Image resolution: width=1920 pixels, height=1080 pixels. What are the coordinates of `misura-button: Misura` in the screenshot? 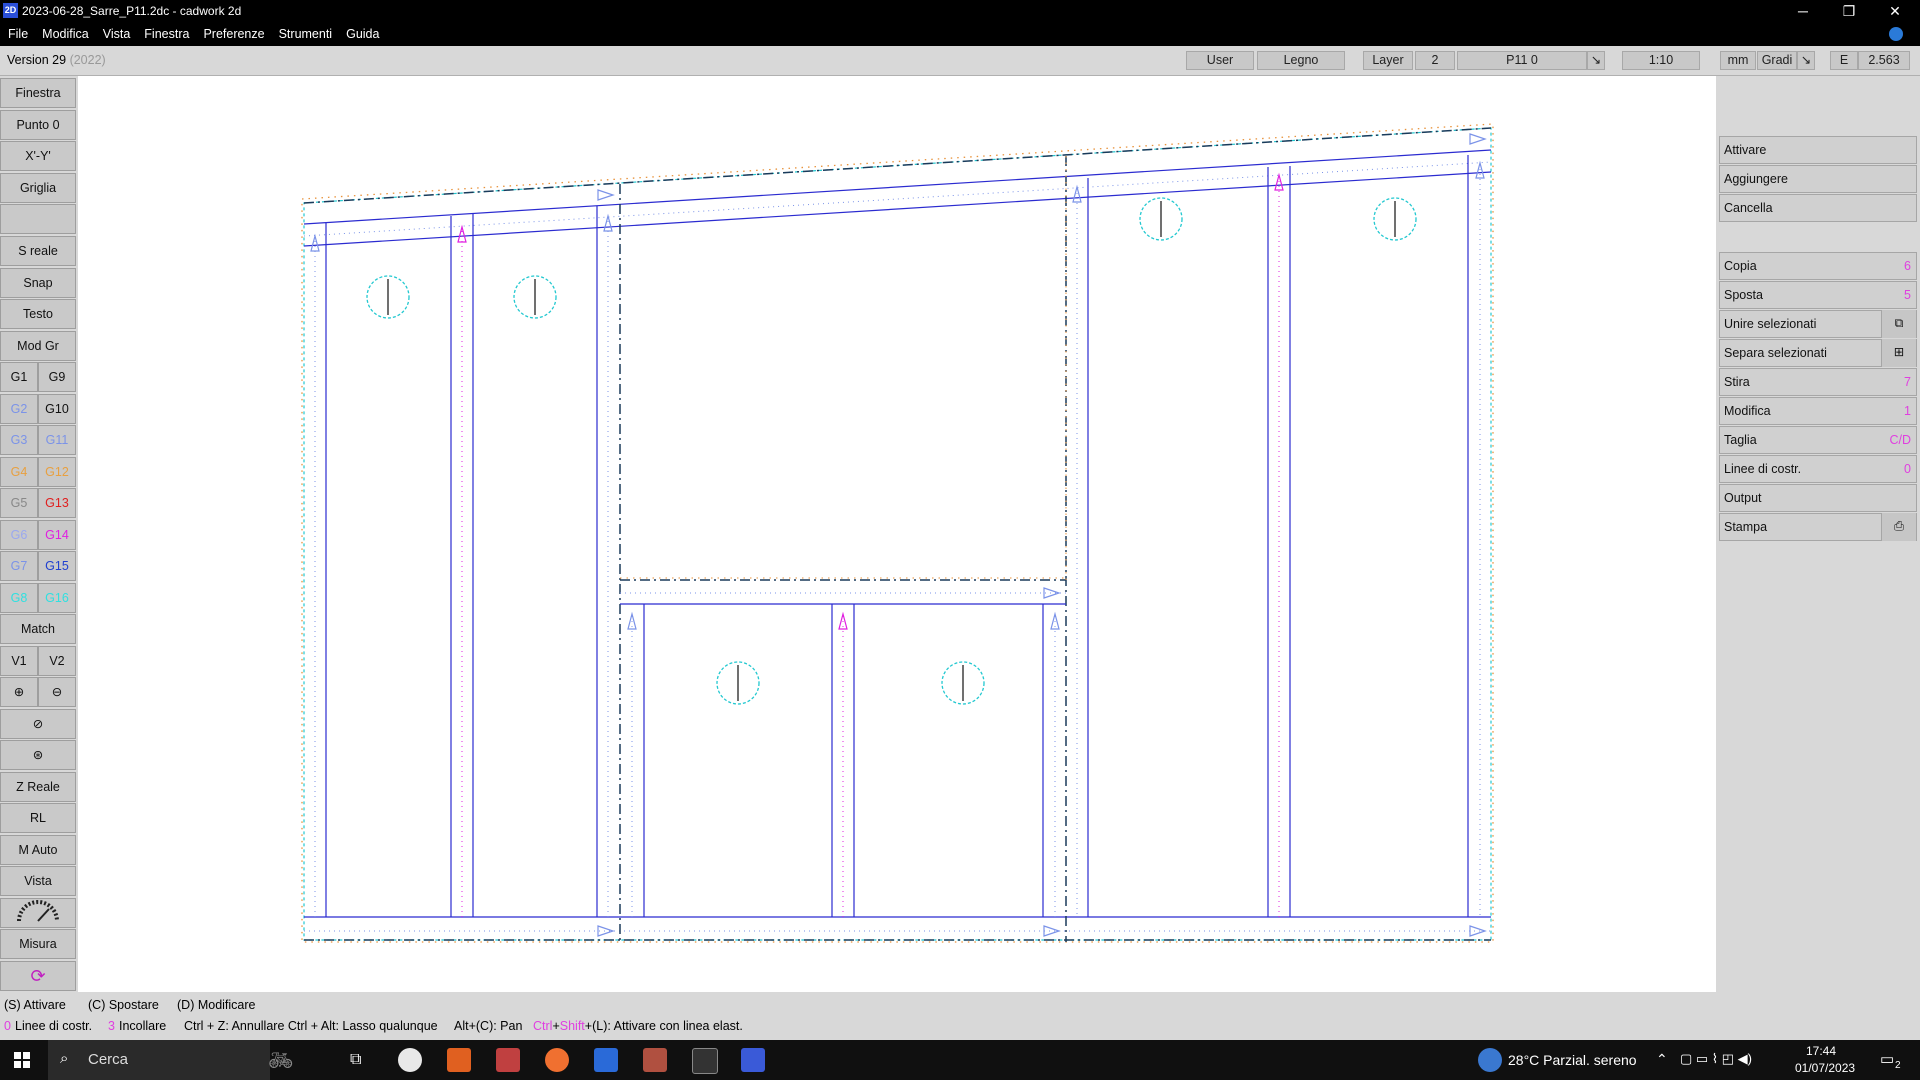 It's located at (38, 944).